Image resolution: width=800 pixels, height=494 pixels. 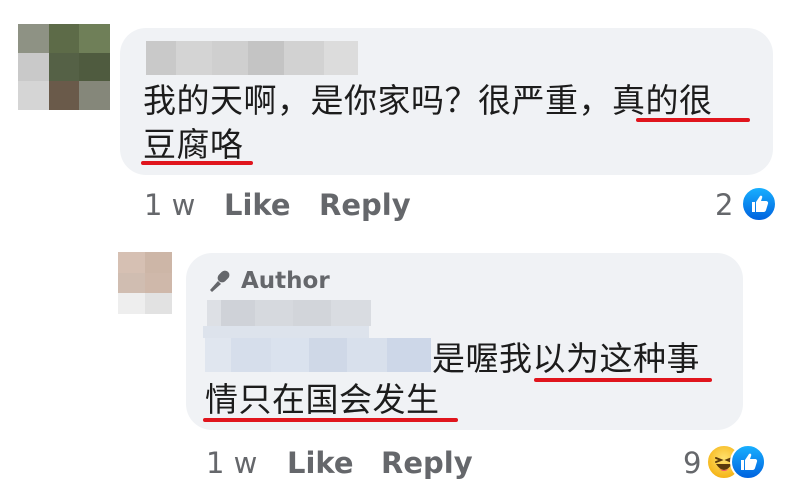 I want to click on reaction-count: 9, so click(x=692, y=463).